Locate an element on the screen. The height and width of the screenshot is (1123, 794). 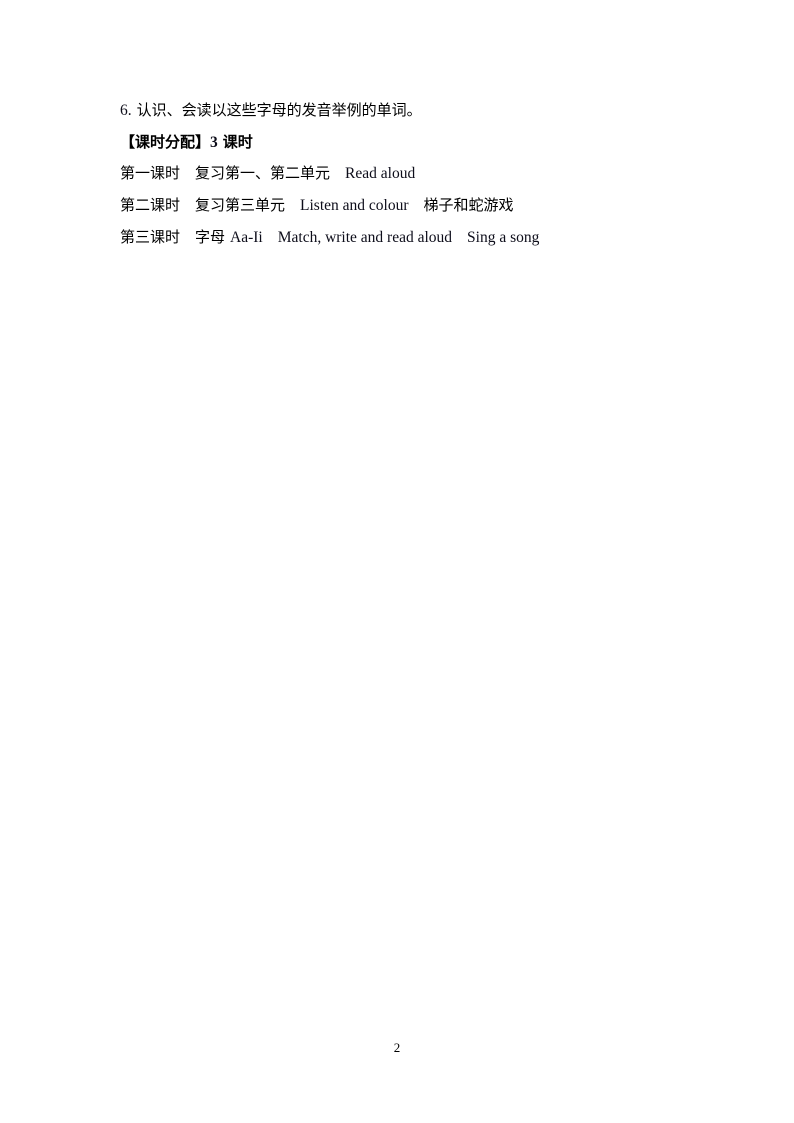
item-number: 6. is located at coordinates (126, 110).